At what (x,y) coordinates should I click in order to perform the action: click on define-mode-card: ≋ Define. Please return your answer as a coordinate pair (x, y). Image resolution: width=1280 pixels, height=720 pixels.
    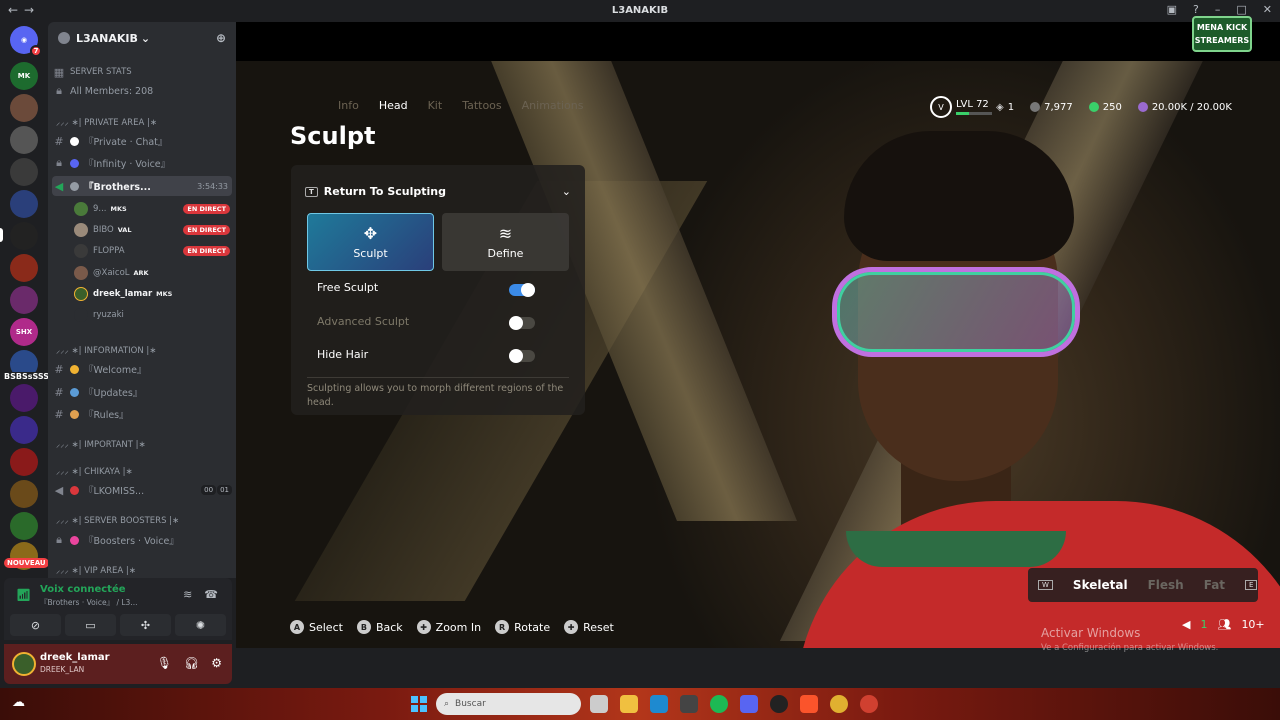
    Looking at the image, I should click on (505, 242).